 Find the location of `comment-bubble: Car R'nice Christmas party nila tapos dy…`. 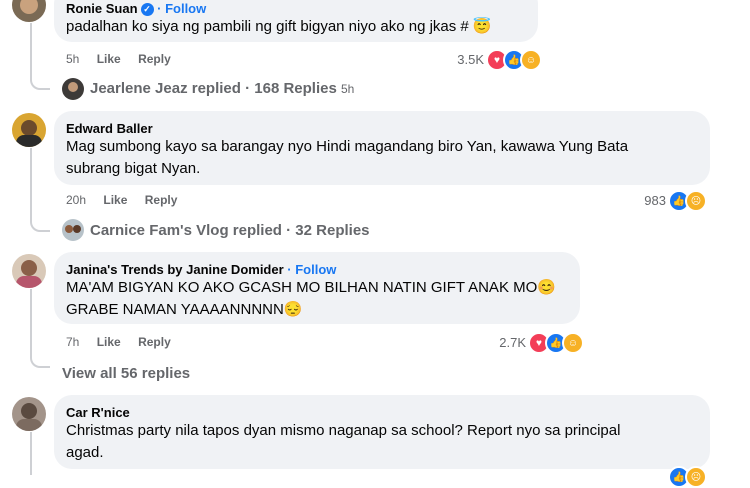

comment-bubble: Car R'nice Christmas party nila tapos dy… is located at coordinates (382, 432).